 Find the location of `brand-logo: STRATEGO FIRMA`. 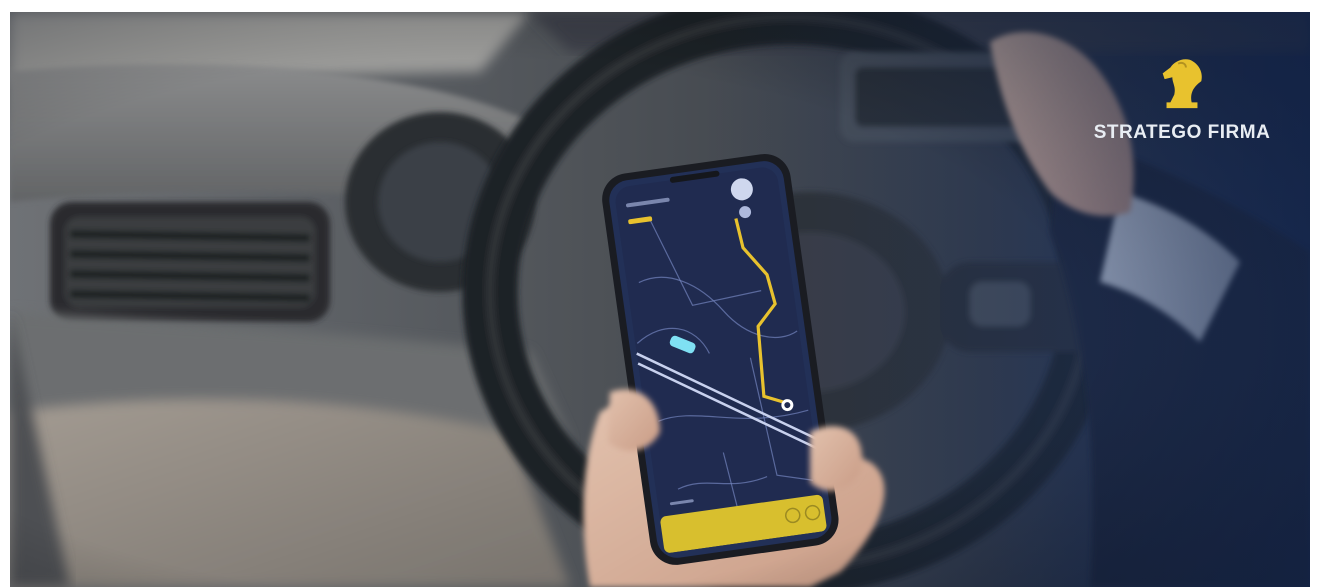

brand-logo: STRATEGO FIRMA is located at coordinates (1182, 99).